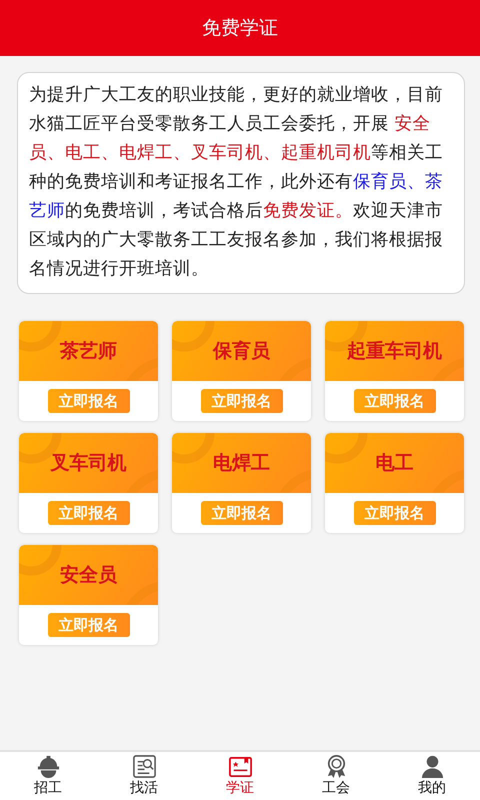 The width and height of the screenshot is (480, 800). Describe the element at coordinates (88, 463) in the screenshot. I see `course-title: 叉车司机` at that location.